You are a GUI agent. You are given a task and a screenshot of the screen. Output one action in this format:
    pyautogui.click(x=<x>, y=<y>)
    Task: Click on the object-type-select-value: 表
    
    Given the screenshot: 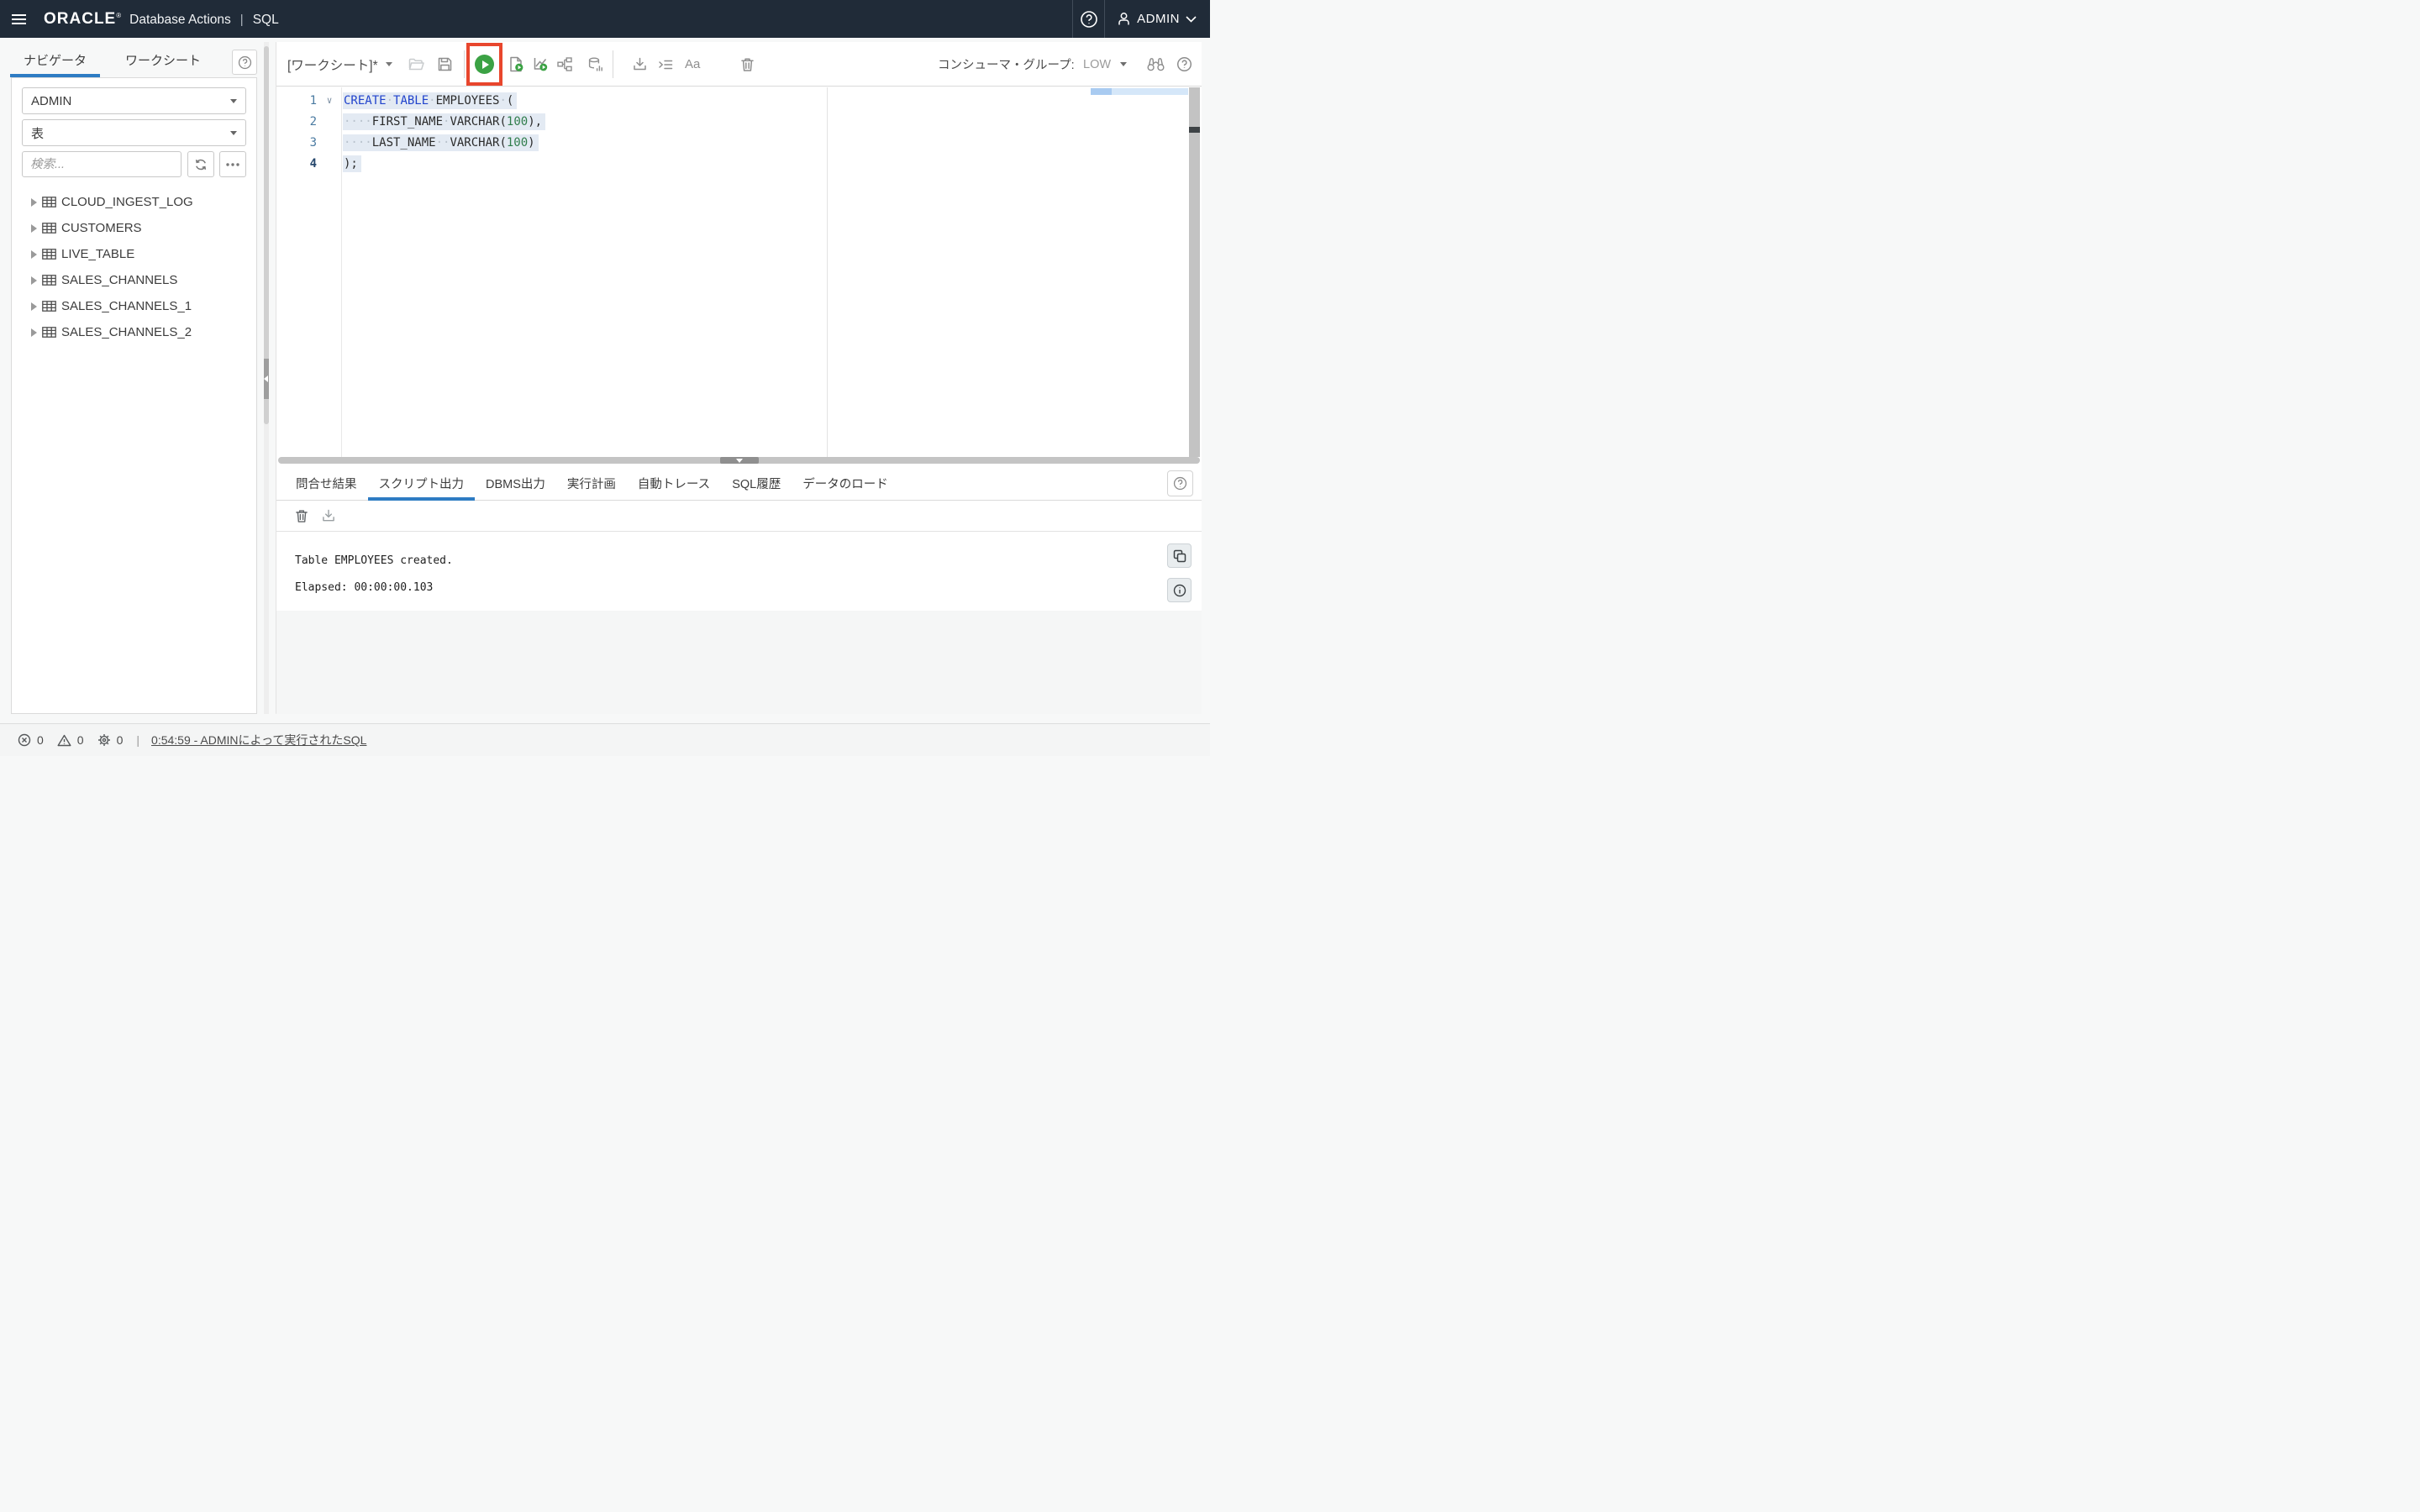 What is the action you would take?
    pyautogui.click(x=38, y=133)
    